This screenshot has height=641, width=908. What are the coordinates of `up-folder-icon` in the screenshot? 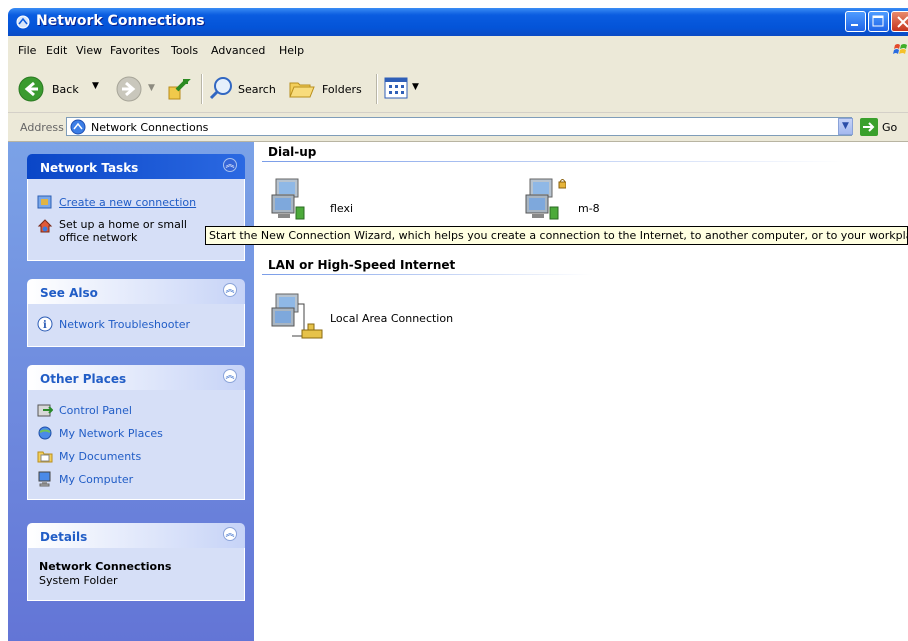 It's located at (180, 89).